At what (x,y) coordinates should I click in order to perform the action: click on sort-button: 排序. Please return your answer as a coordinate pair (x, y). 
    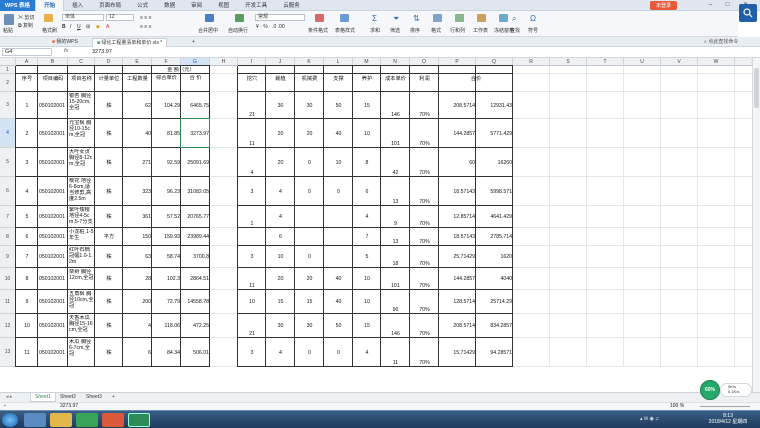
    Looking at the image, I should click on (415, 30).